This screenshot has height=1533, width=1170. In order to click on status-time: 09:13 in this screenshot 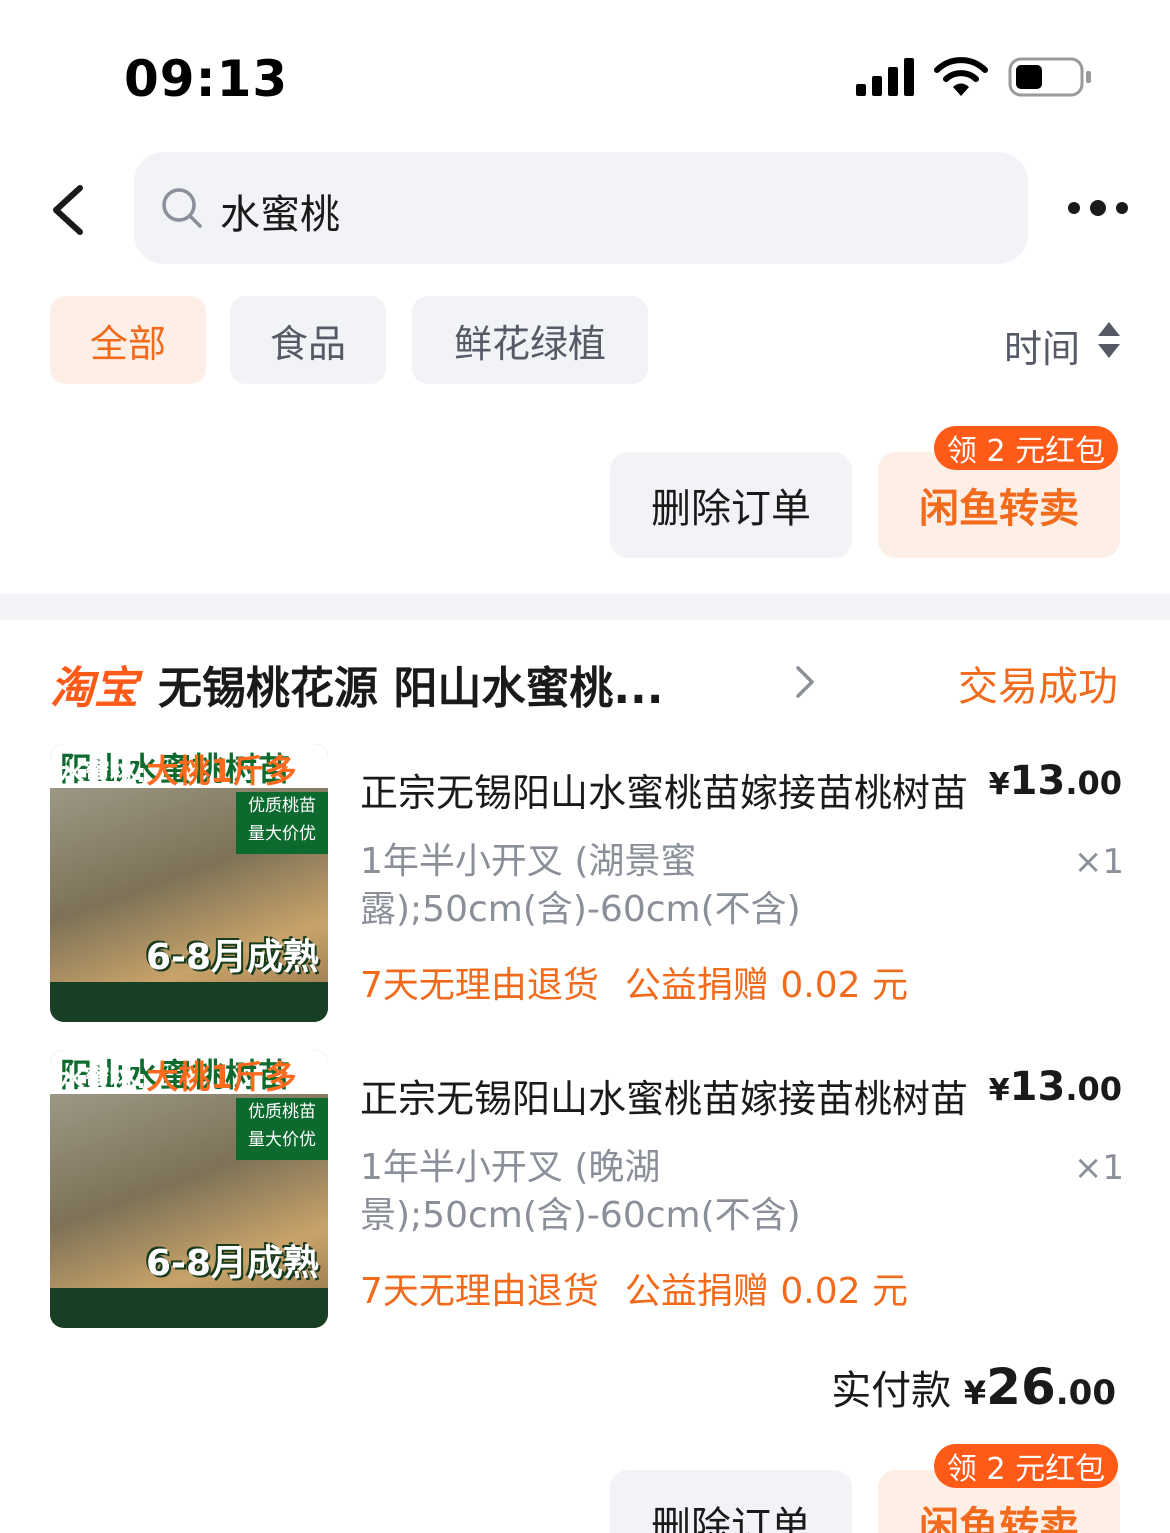, I will do `click(206, 79)`.